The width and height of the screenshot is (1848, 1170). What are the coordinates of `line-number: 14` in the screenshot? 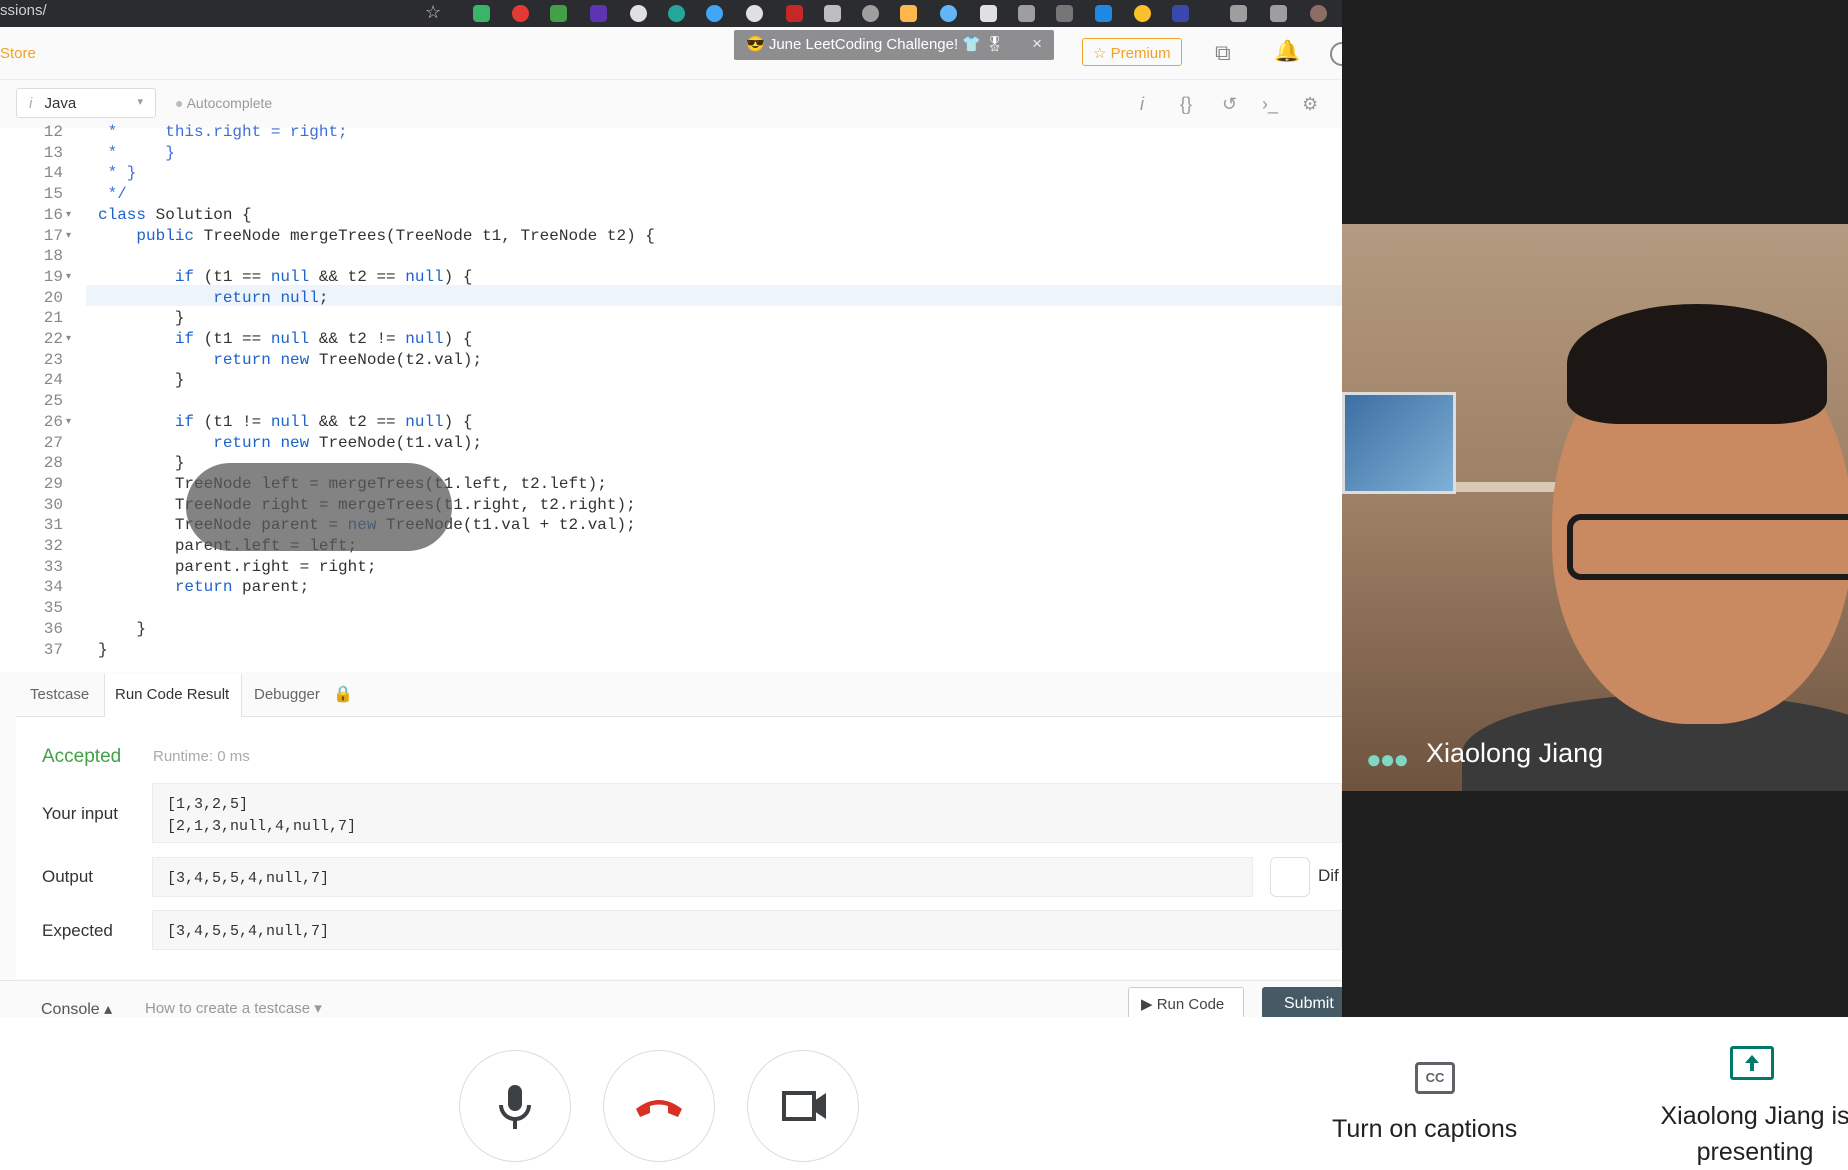 It's located at (53, 173).